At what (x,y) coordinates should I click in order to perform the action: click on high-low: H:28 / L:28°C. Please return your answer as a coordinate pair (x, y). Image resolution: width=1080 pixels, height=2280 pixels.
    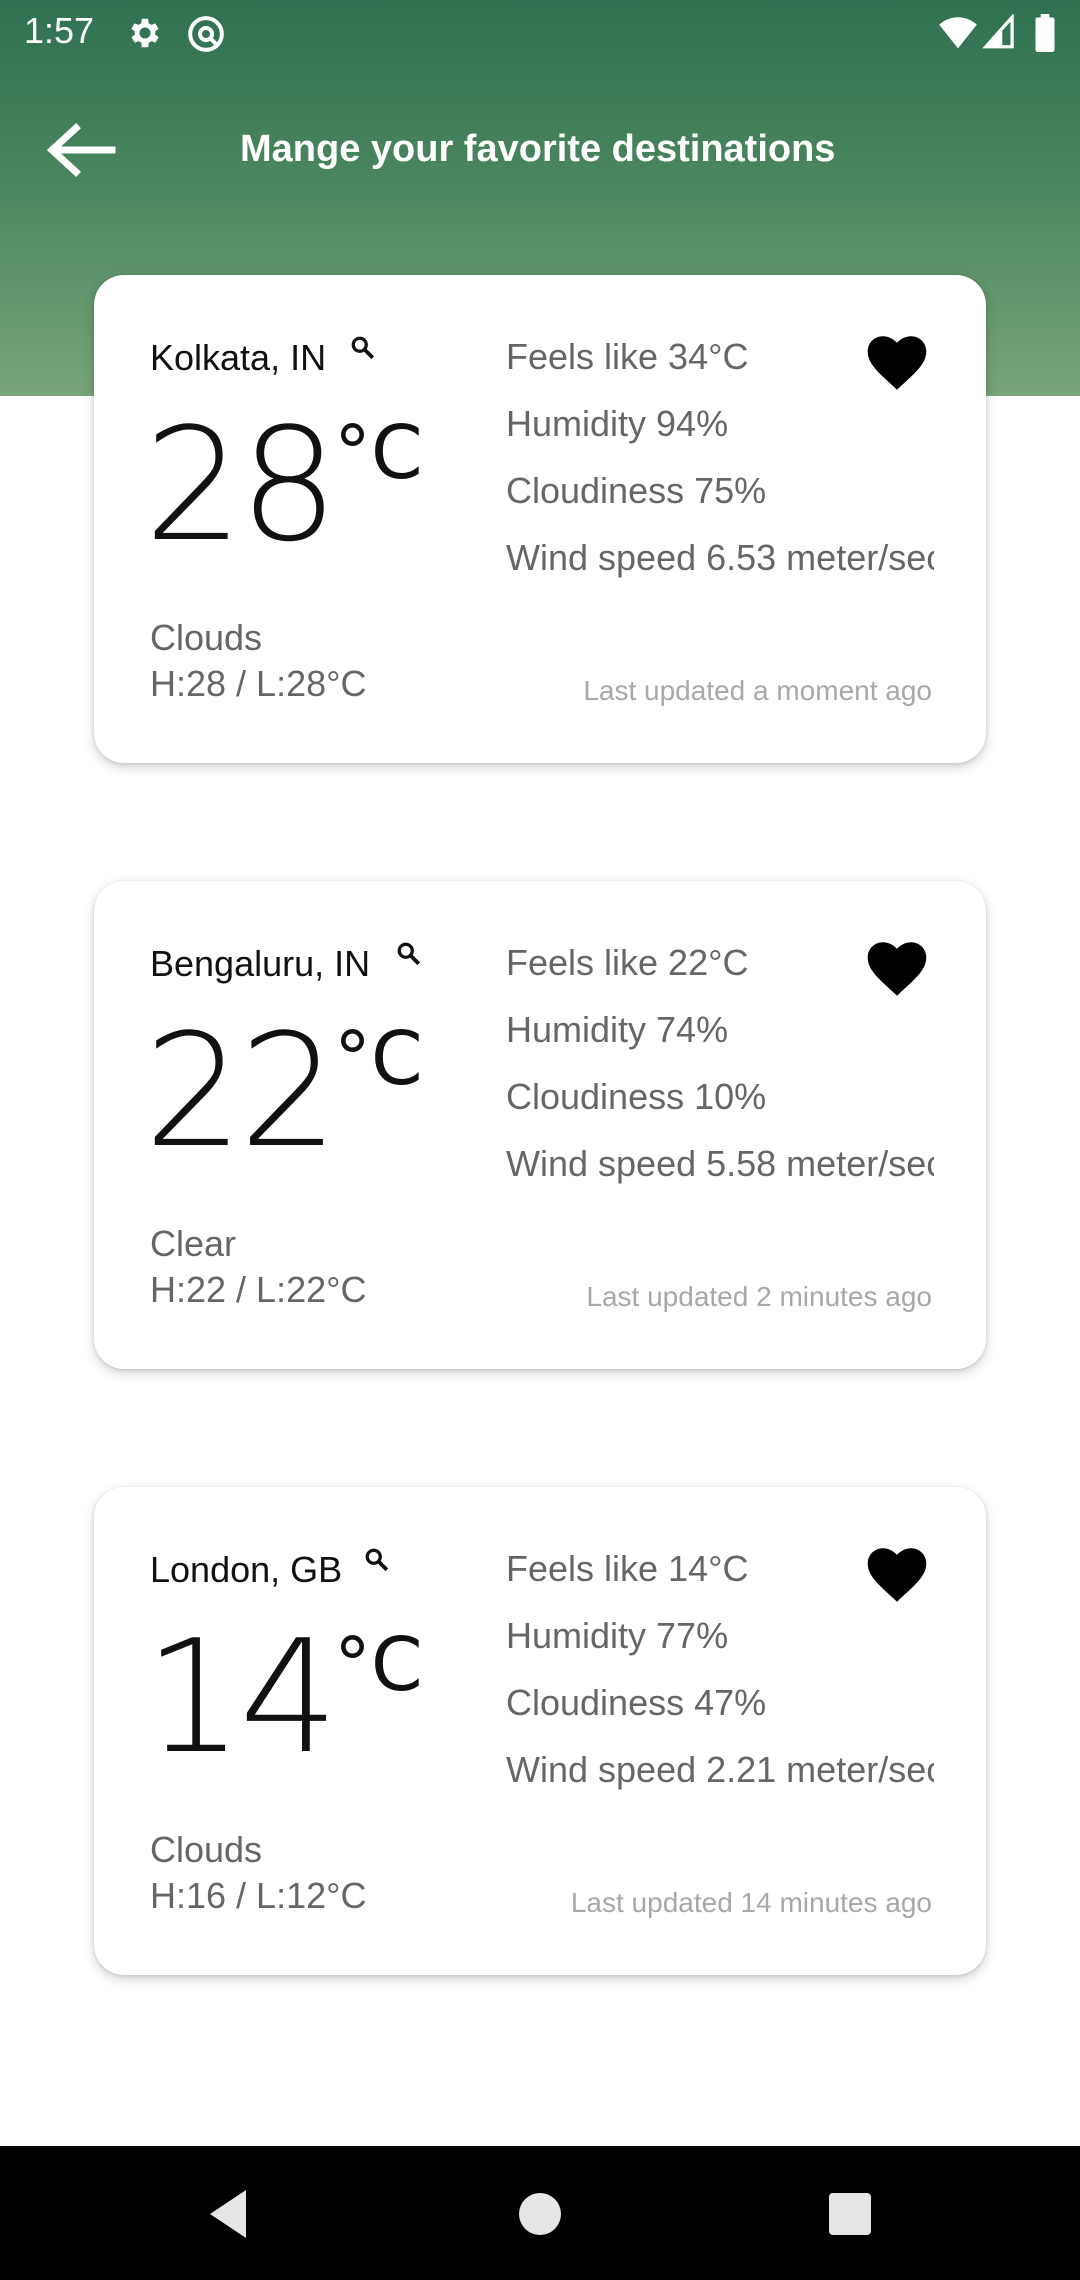
    Looking at the image, I should click on (258, 683).